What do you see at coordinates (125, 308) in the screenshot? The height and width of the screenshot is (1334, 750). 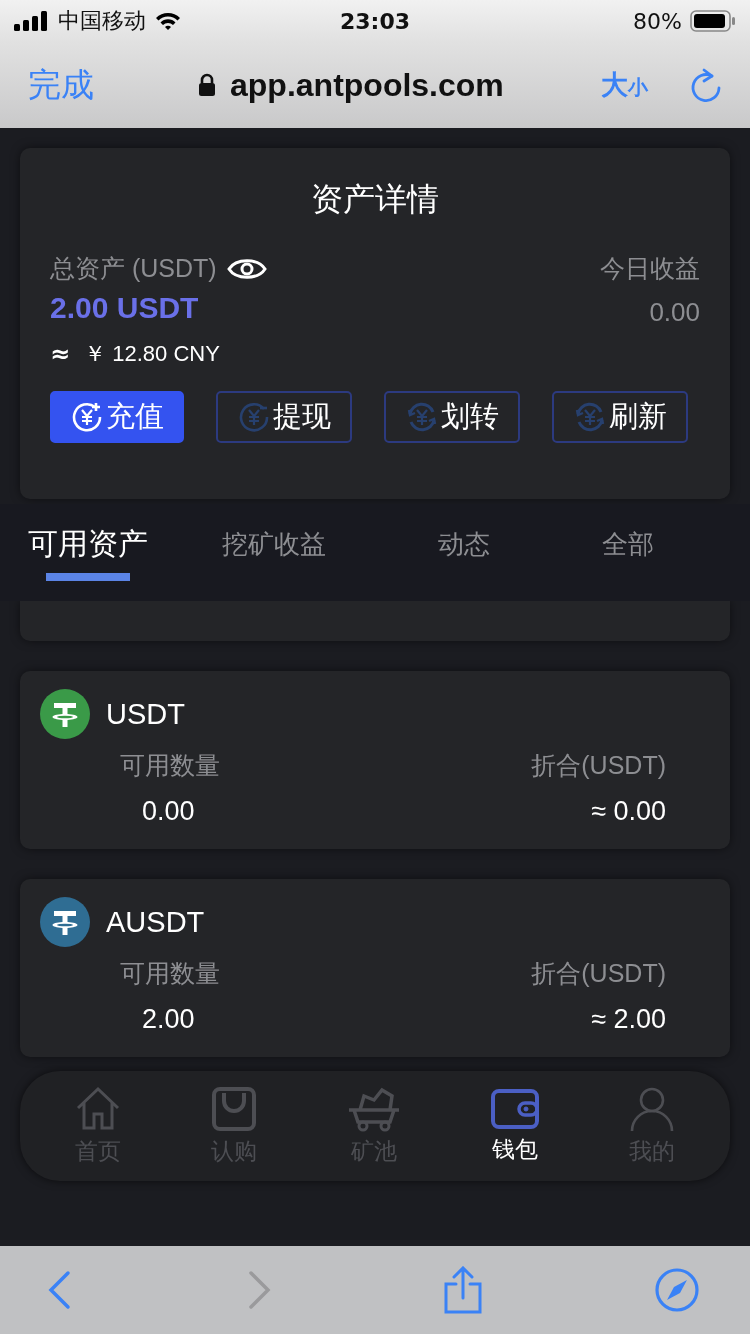 I see `total-value: 2.00 USDT` at bounding box center [125, 308].